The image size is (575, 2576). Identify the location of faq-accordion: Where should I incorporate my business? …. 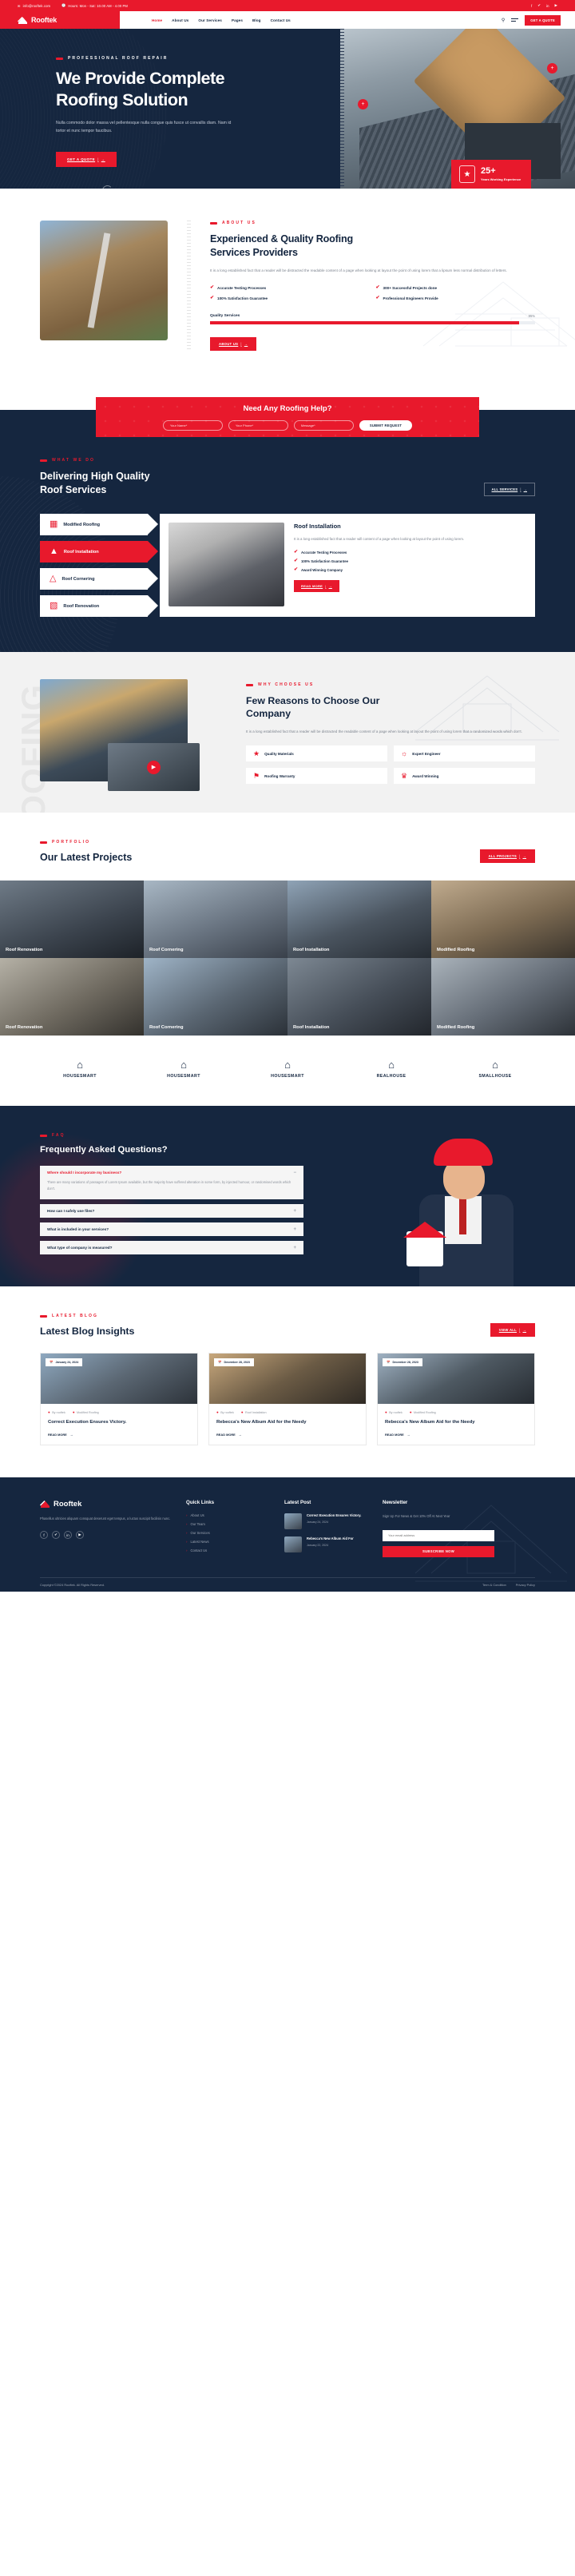
(172, 1210).